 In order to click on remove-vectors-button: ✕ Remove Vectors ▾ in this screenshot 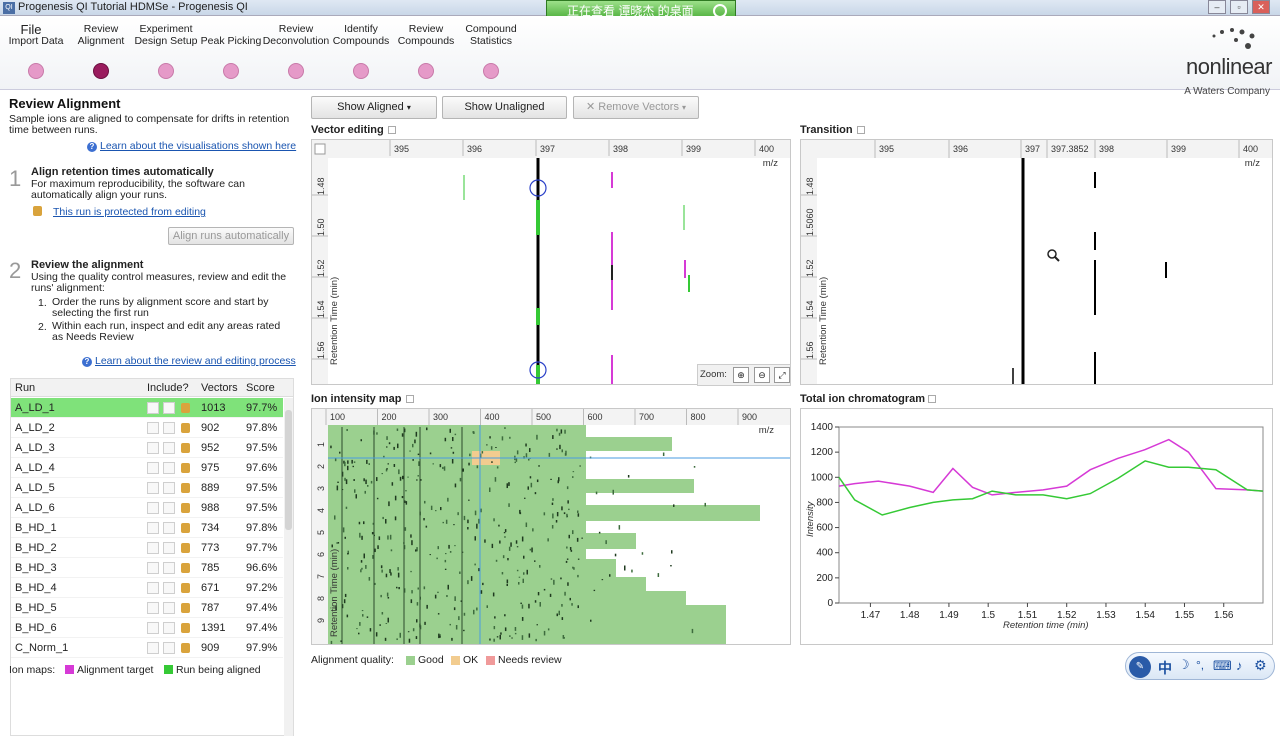, I will do `click(636, 107)`.